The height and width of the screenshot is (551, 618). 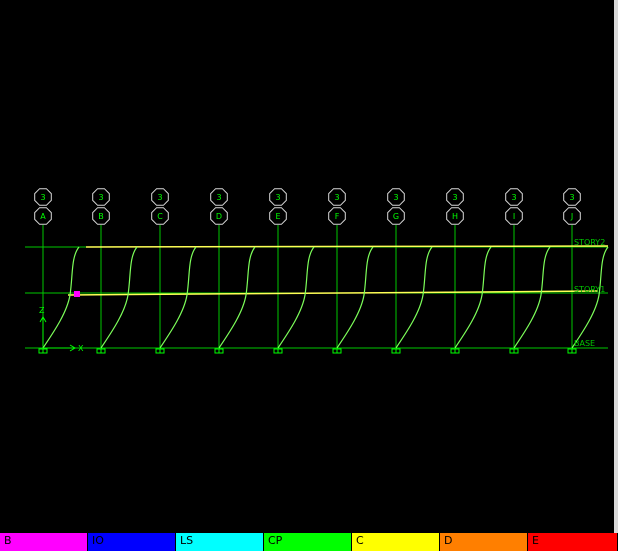 I want to click on legend-item-e: E, so click(x=573, y=542).